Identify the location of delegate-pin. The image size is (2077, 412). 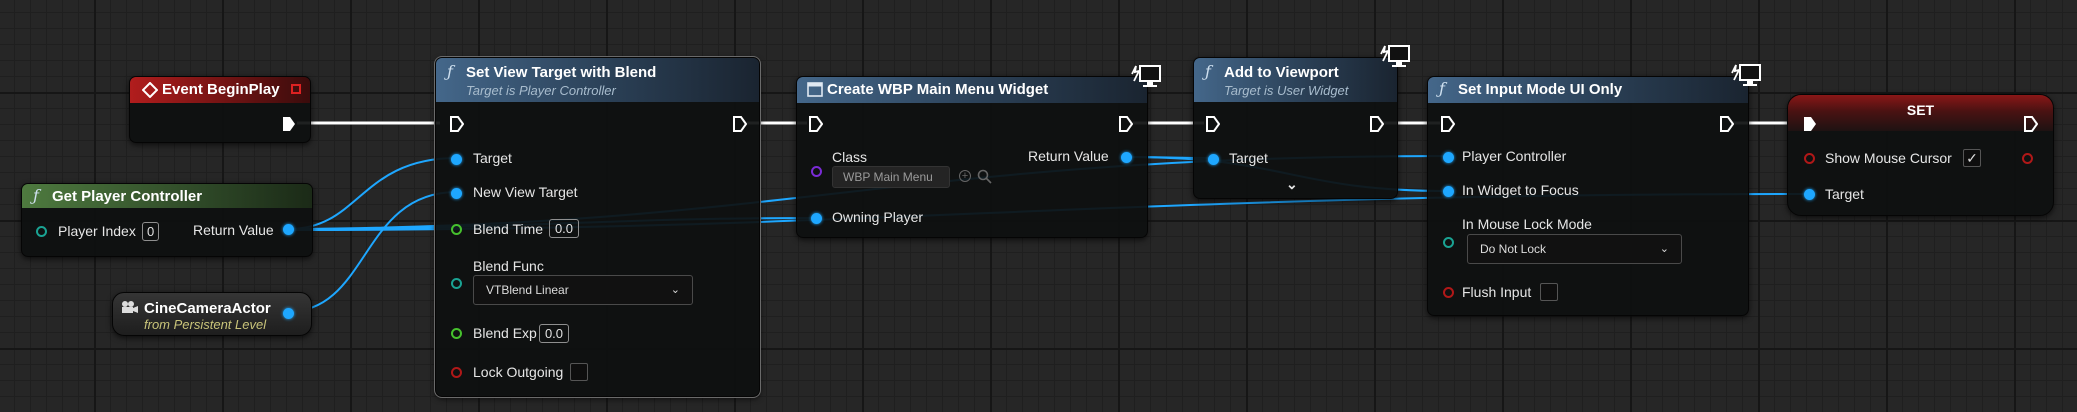
(296, 89).